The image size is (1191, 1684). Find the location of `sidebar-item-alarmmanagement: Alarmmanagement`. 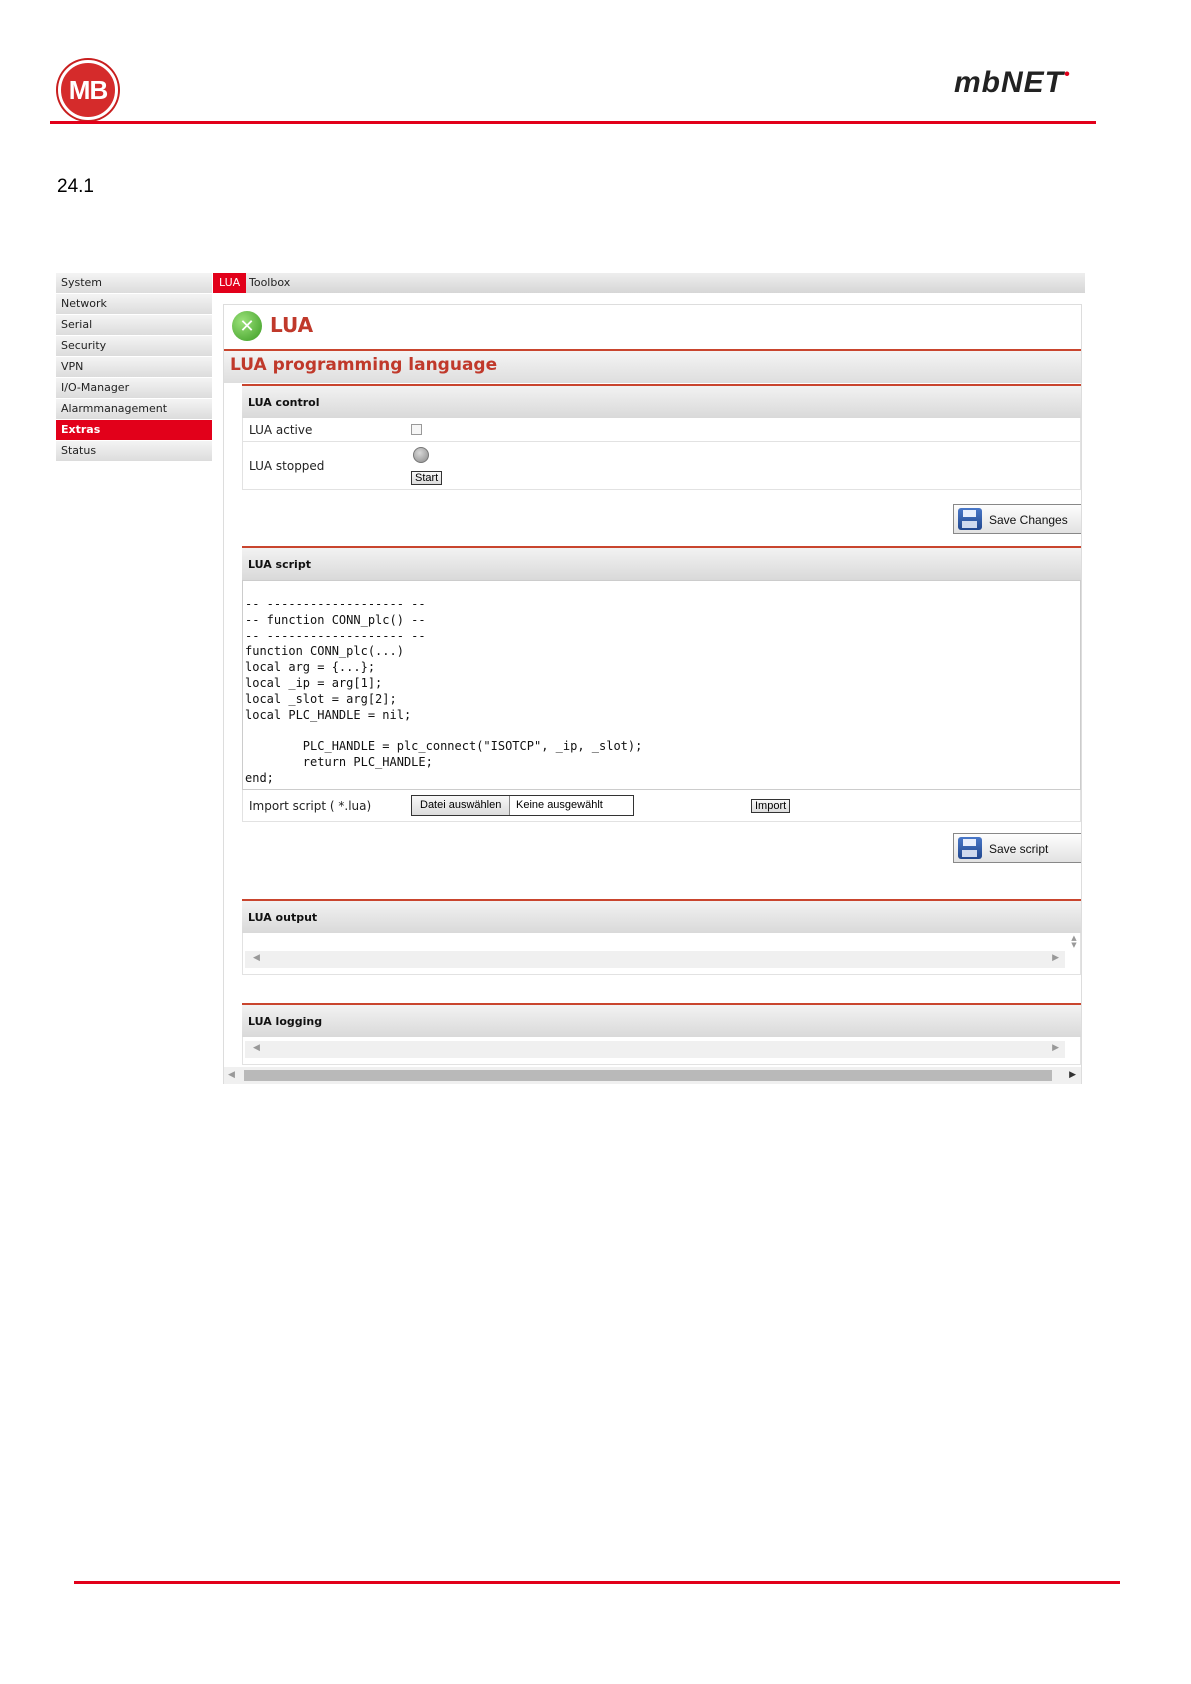

sidebar-item-alarmmanagement: Alarmmanagement is located at coordinates (134, 409).